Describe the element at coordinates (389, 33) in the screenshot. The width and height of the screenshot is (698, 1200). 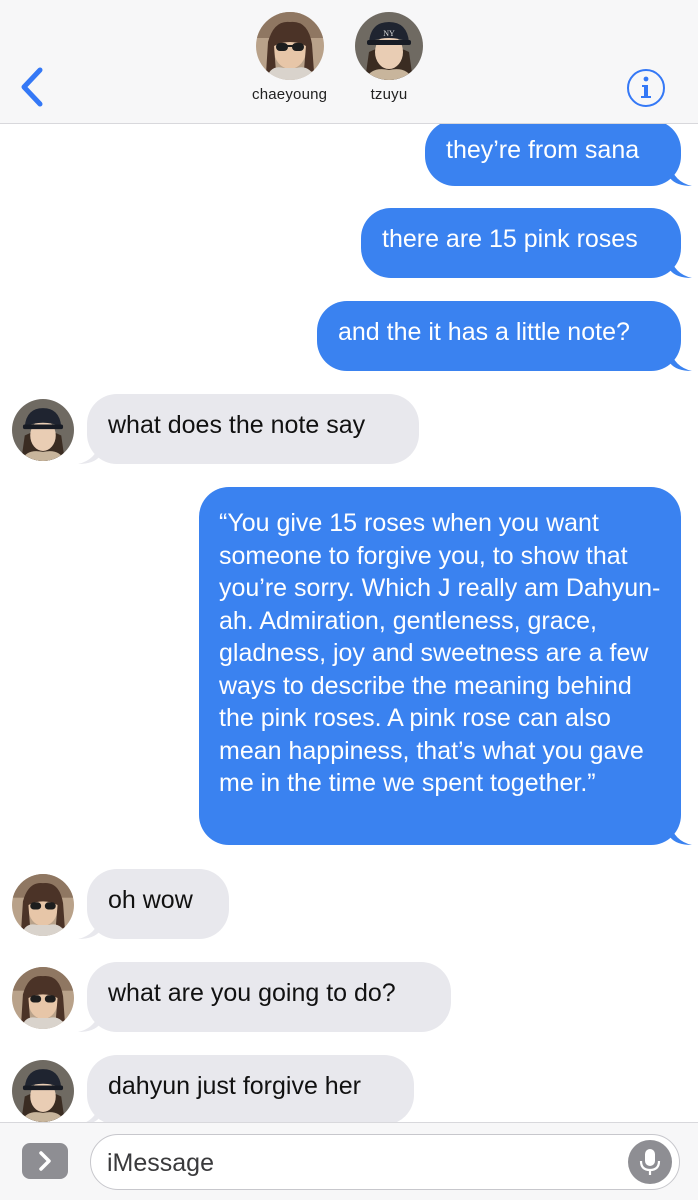
I see `svg-text: NY` at that location.